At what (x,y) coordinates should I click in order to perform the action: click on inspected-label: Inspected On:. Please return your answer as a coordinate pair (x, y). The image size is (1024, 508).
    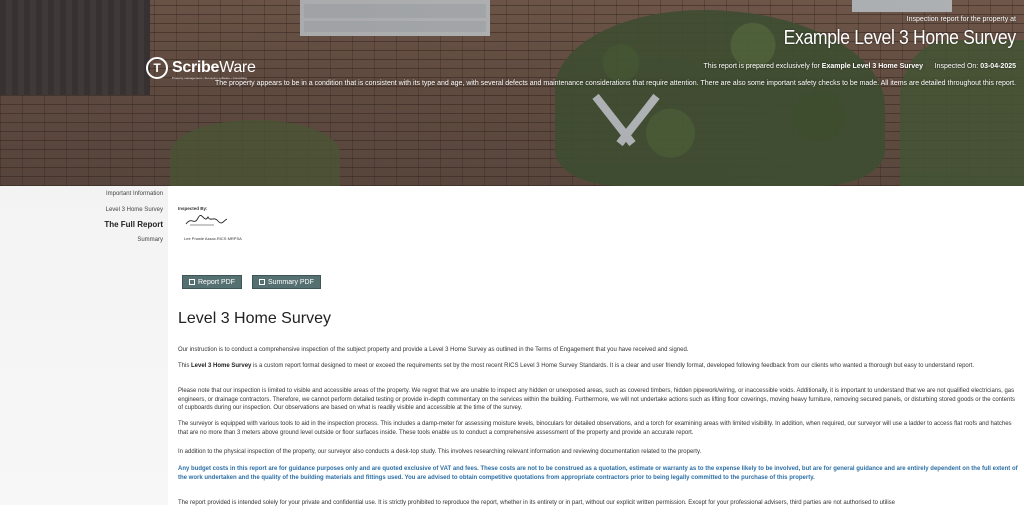
    Looking at the image, I should click on (956, 66).